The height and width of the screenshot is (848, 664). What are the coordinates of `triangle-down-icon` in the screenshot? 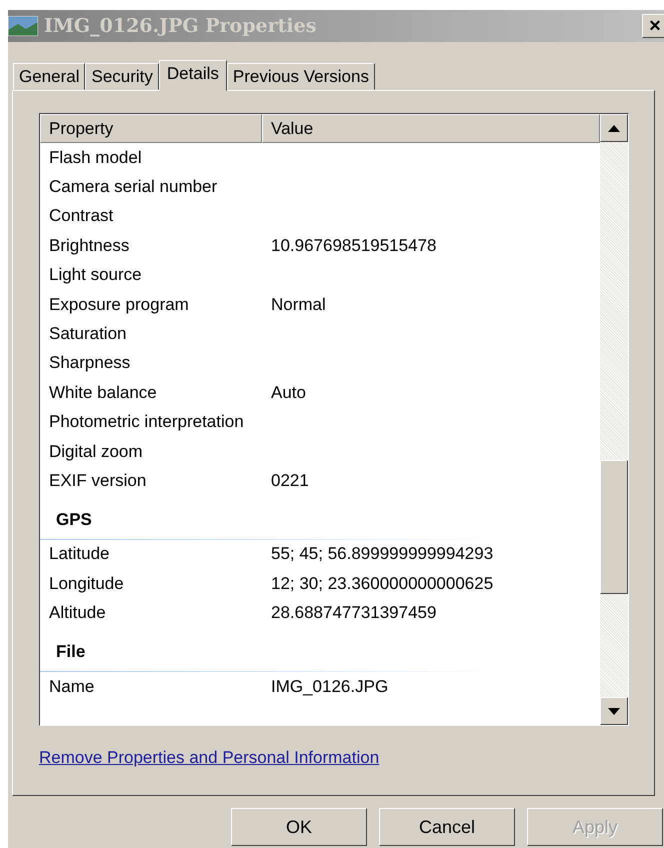 It's located at (614, 711).